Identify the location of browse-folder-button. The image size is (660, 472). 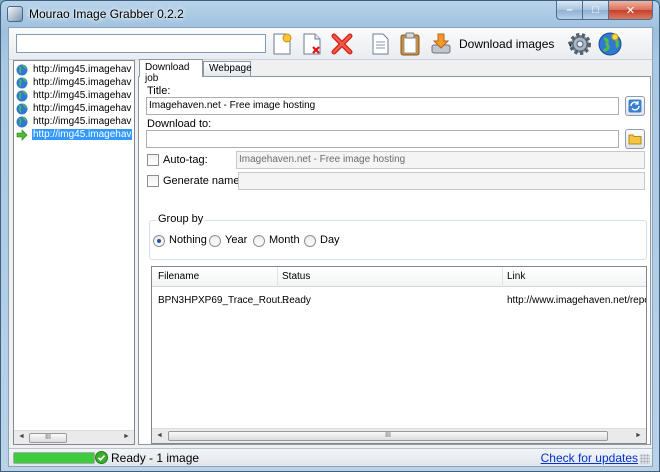
(635, 139).